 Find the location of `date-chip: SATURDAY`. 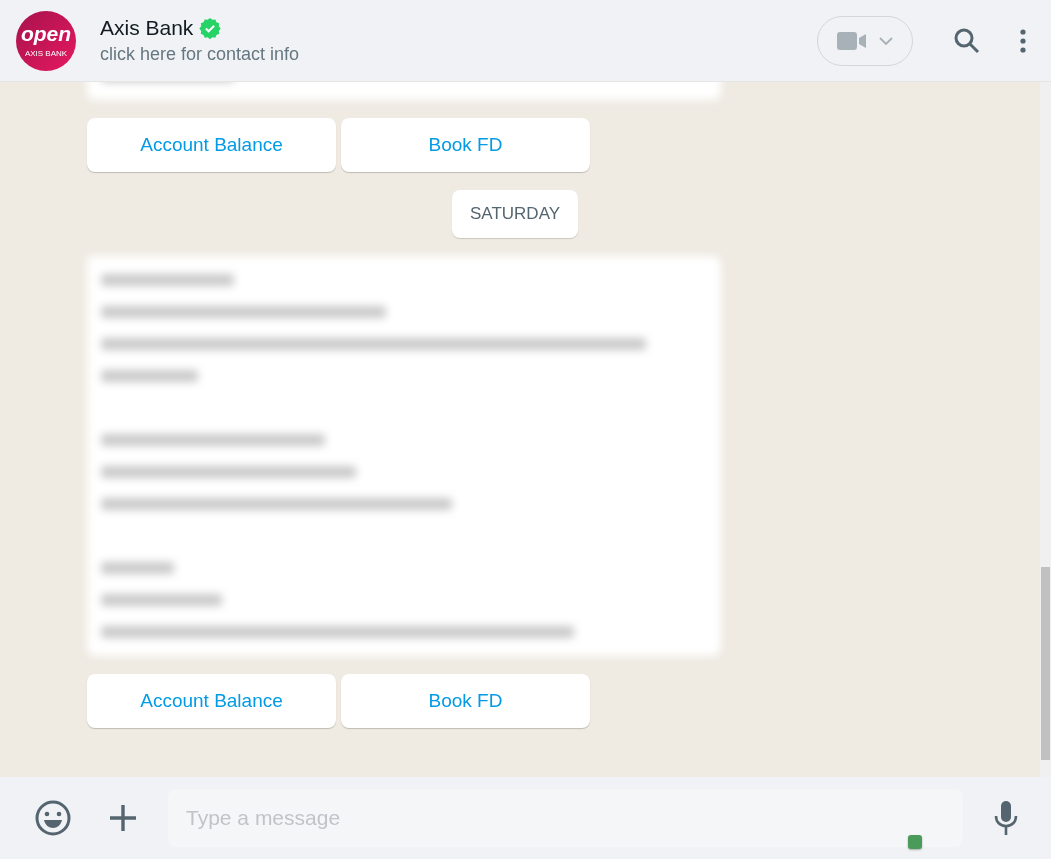

date-chip: SATURDAY is located at coordinates (515, 214).